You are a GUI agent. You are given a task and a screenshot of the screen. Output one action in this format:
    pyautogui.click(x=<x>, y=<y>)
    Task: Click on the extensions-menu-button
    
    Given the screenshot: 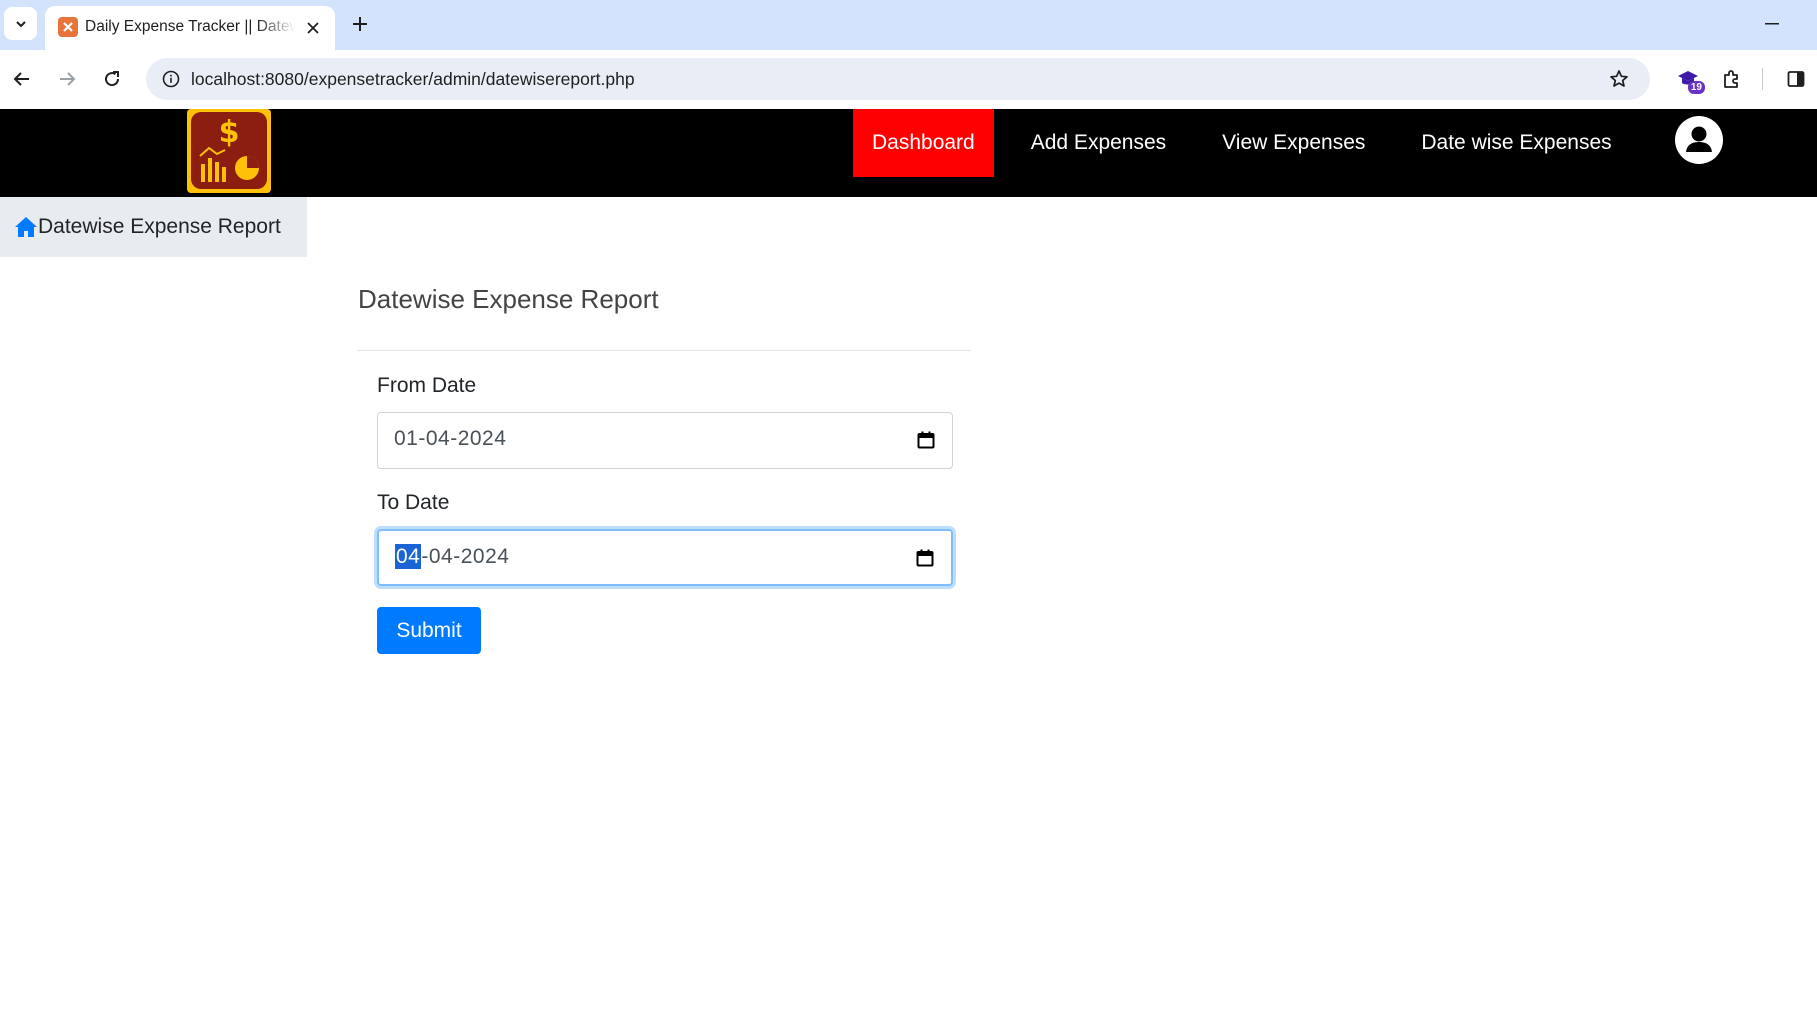 What is the action you would take?
    pyautogui.click(x=1731, y=79)
    